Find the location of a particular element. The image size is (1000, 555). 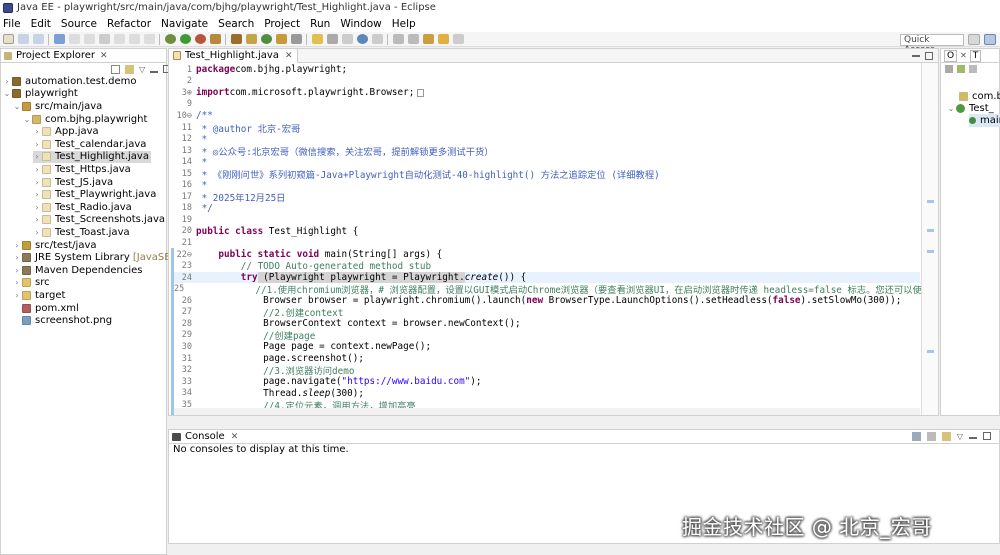

globe-icon is located at coordinates (362, 39).